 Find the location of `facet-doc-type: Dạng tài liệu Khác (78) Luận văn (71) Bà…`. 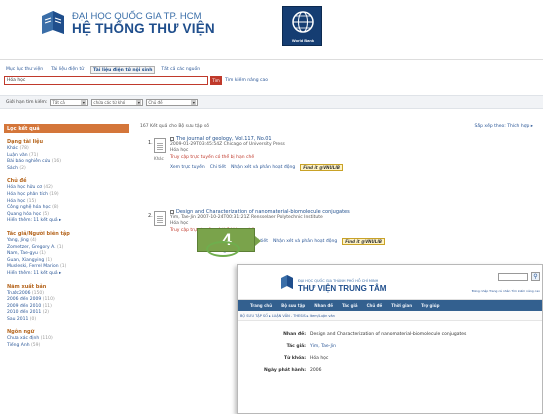

facet-doc-type: Dạng tài liệu Khác (78) Luận văn (71) Bà… is located at coordinates (66, 155).